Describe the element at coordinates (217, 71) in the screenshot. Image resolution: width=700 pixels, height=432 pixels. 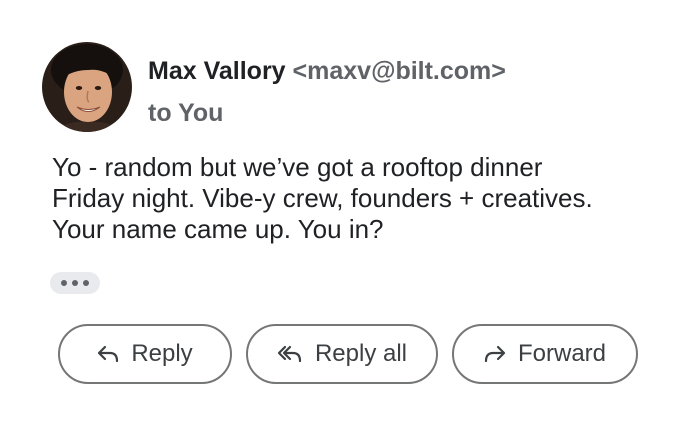
I see `sender-name: Max Vallory` at that location.